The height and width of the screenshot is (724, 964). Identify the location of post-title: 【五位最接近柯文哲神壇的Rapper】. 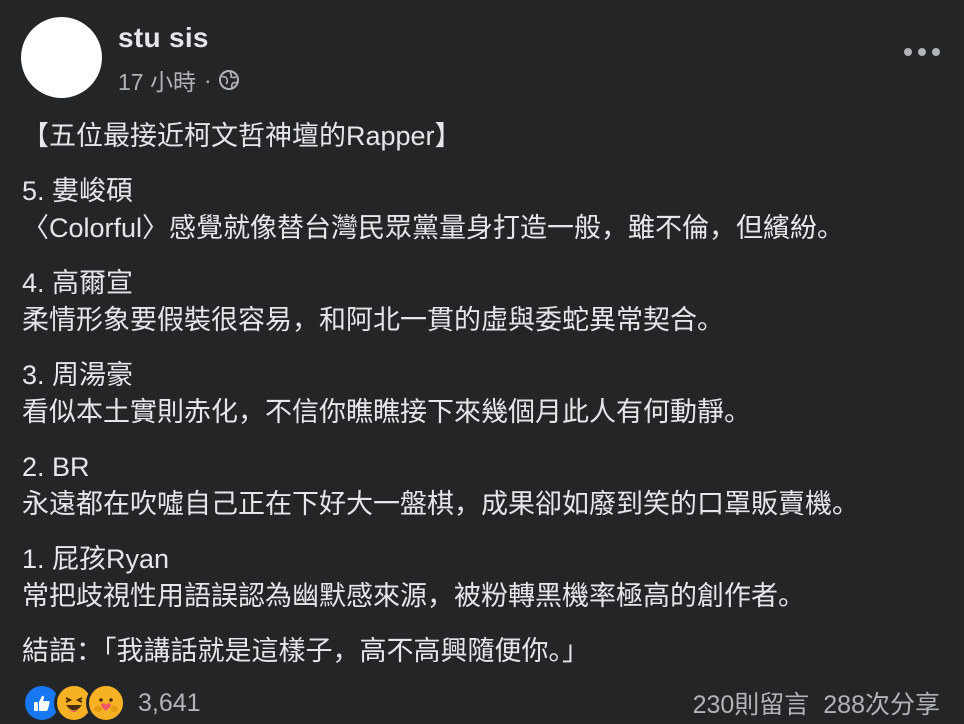
(242, 136).